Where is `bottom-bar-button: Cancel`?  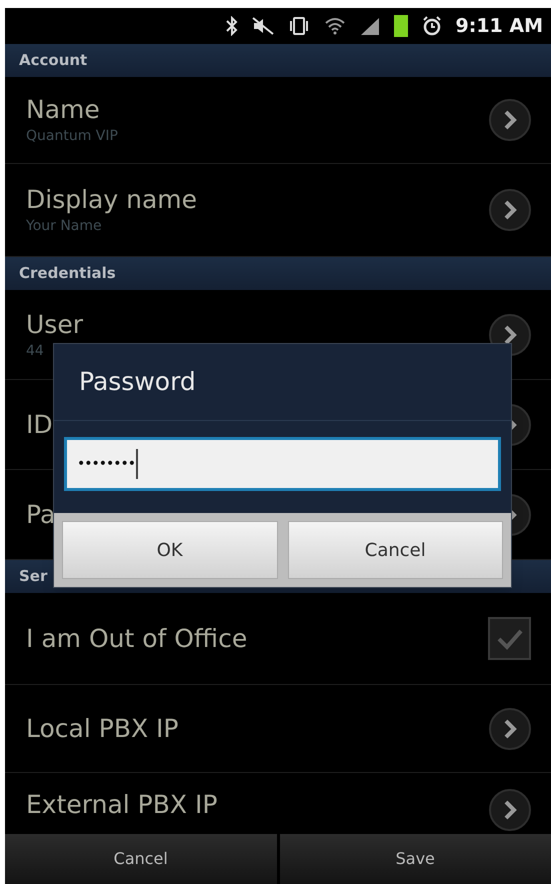
bottom-bar-button: Cancel is located at coordinates (140, 859).